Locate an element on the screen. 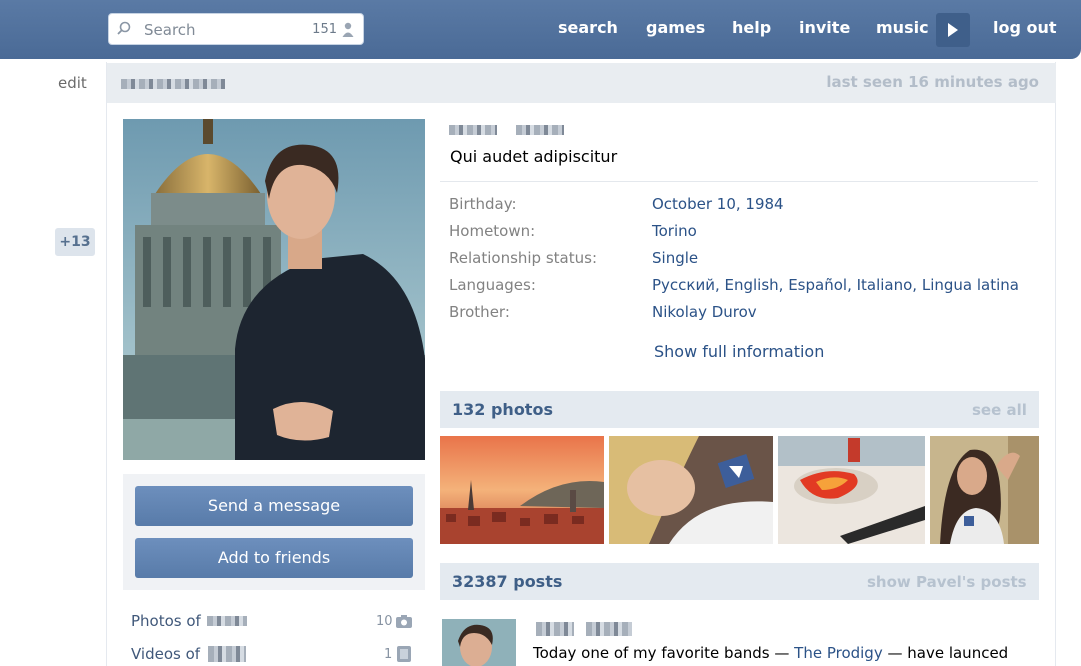 Image resolution: width=1081 pixels, height=666 pixels. see-all-photos-link: see all is located at coordinates (999, 410).